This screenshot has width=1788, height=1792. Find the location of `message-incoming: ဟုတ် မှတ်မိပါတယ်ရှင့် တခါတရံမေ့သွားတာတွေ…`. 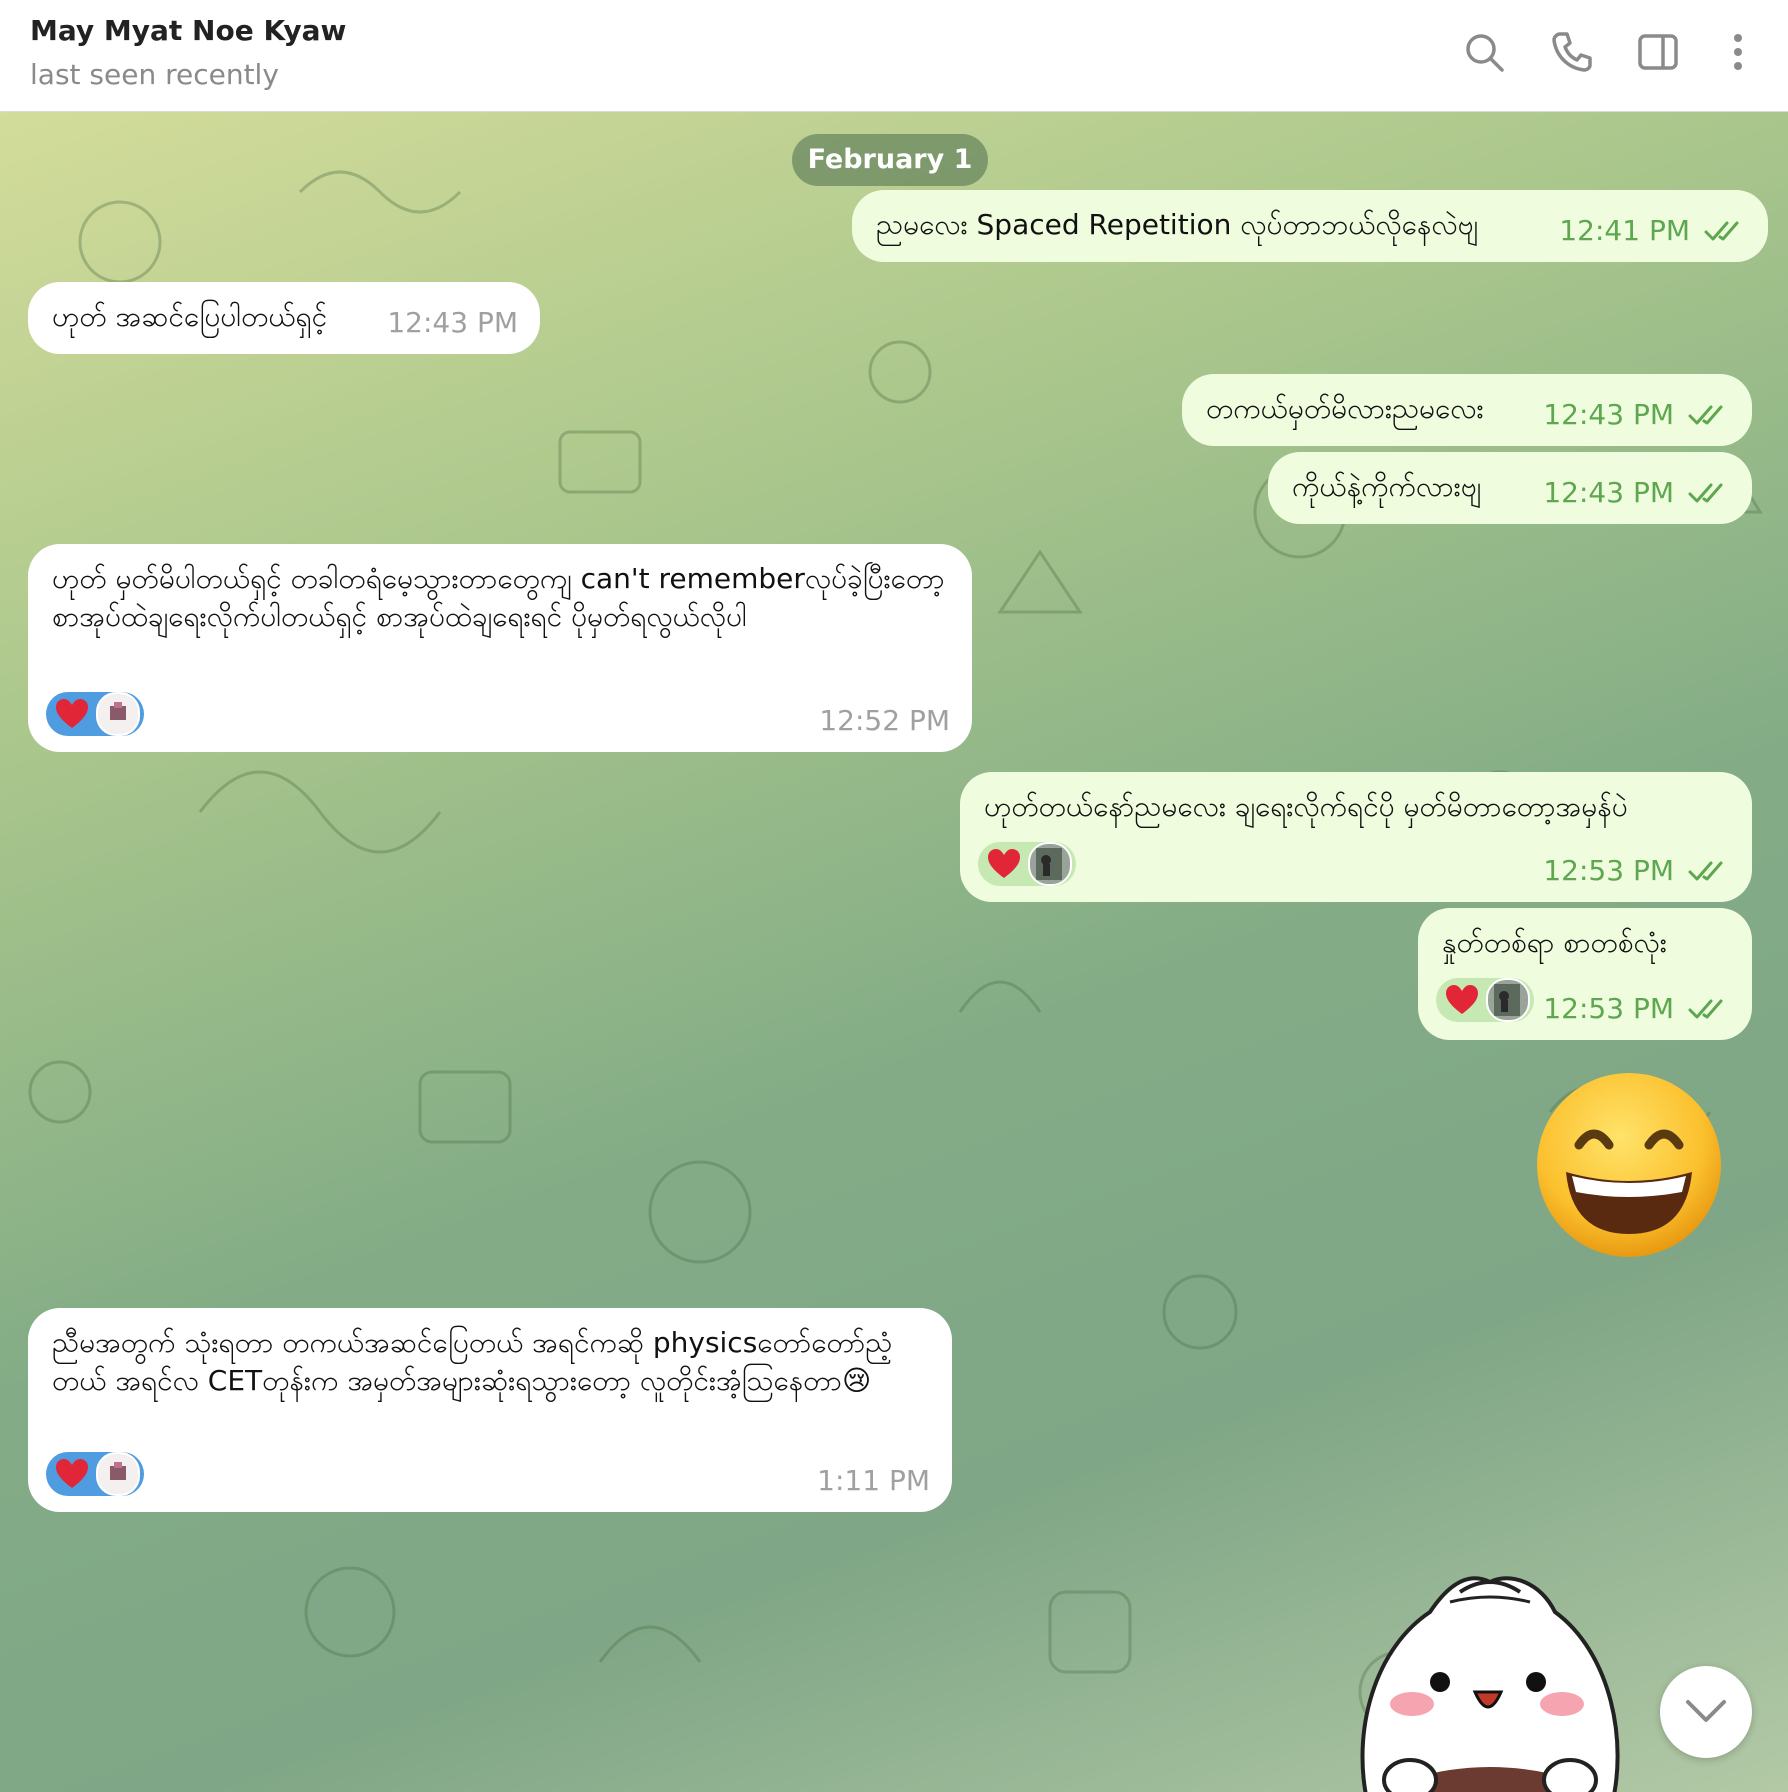

message-incoming: ဟုတ် မှတ်မိပါတယ်ရှင့် တခါတရံမေ့သွားတာတွေ… is located at coordinates (500, 648).